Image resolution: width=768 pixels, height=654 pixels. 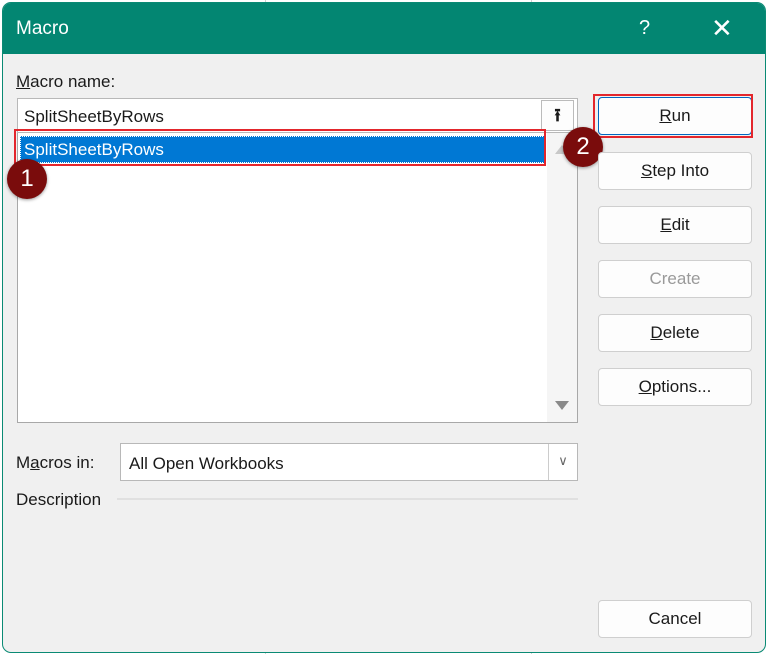 What do you see at coordinates (562, 405) in the screenshot?
I see `scroll-down-icon` at bounding box center [562, 405].